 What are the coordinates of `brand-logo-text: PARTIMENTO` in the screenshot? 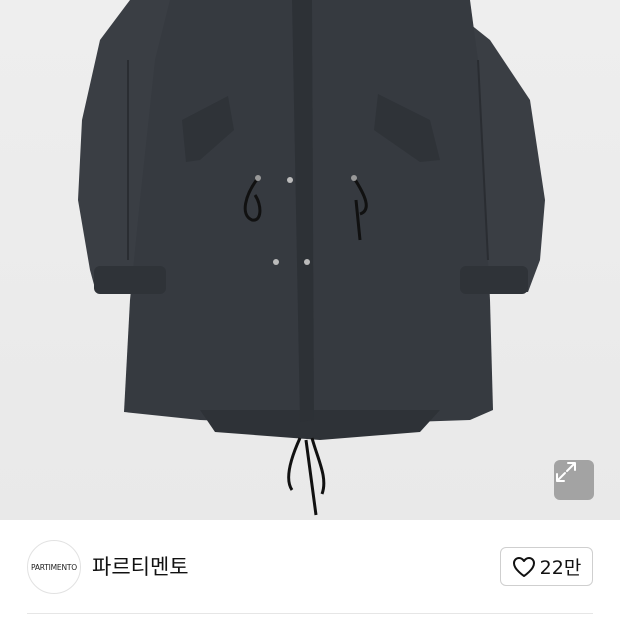 It's located at (54, 567).